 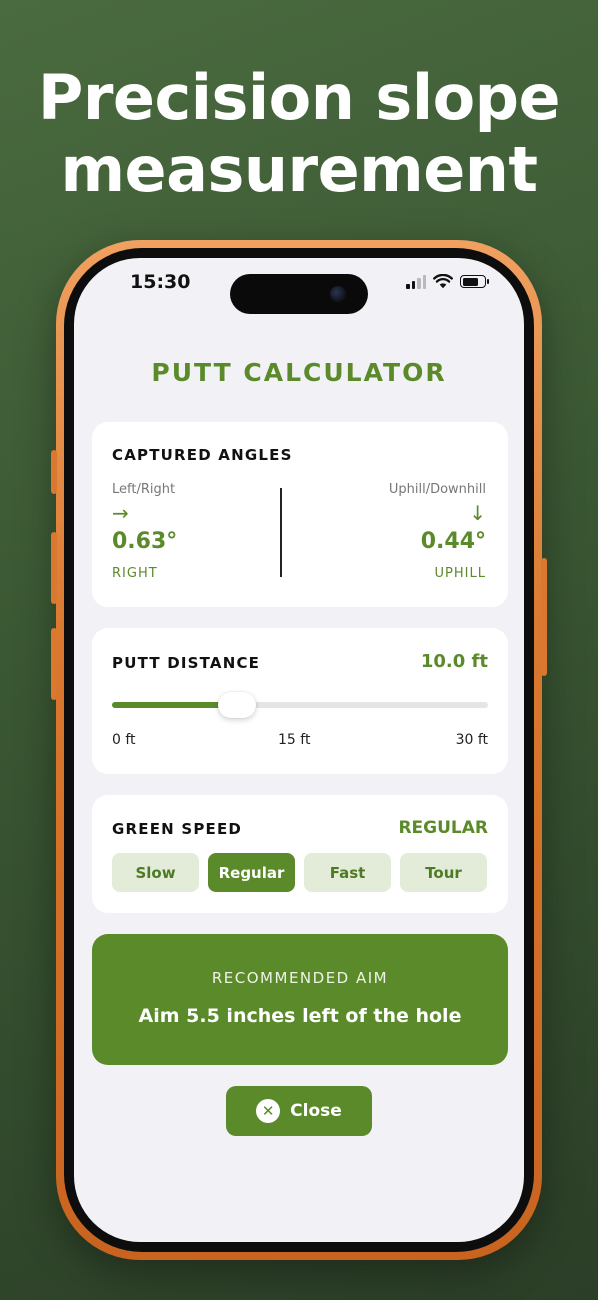 What do you see at coordinates (299, 872) in the screenshot?
I see `green-speed-options: Slow Regular Fast Tour` at bounding box center [299, 872].